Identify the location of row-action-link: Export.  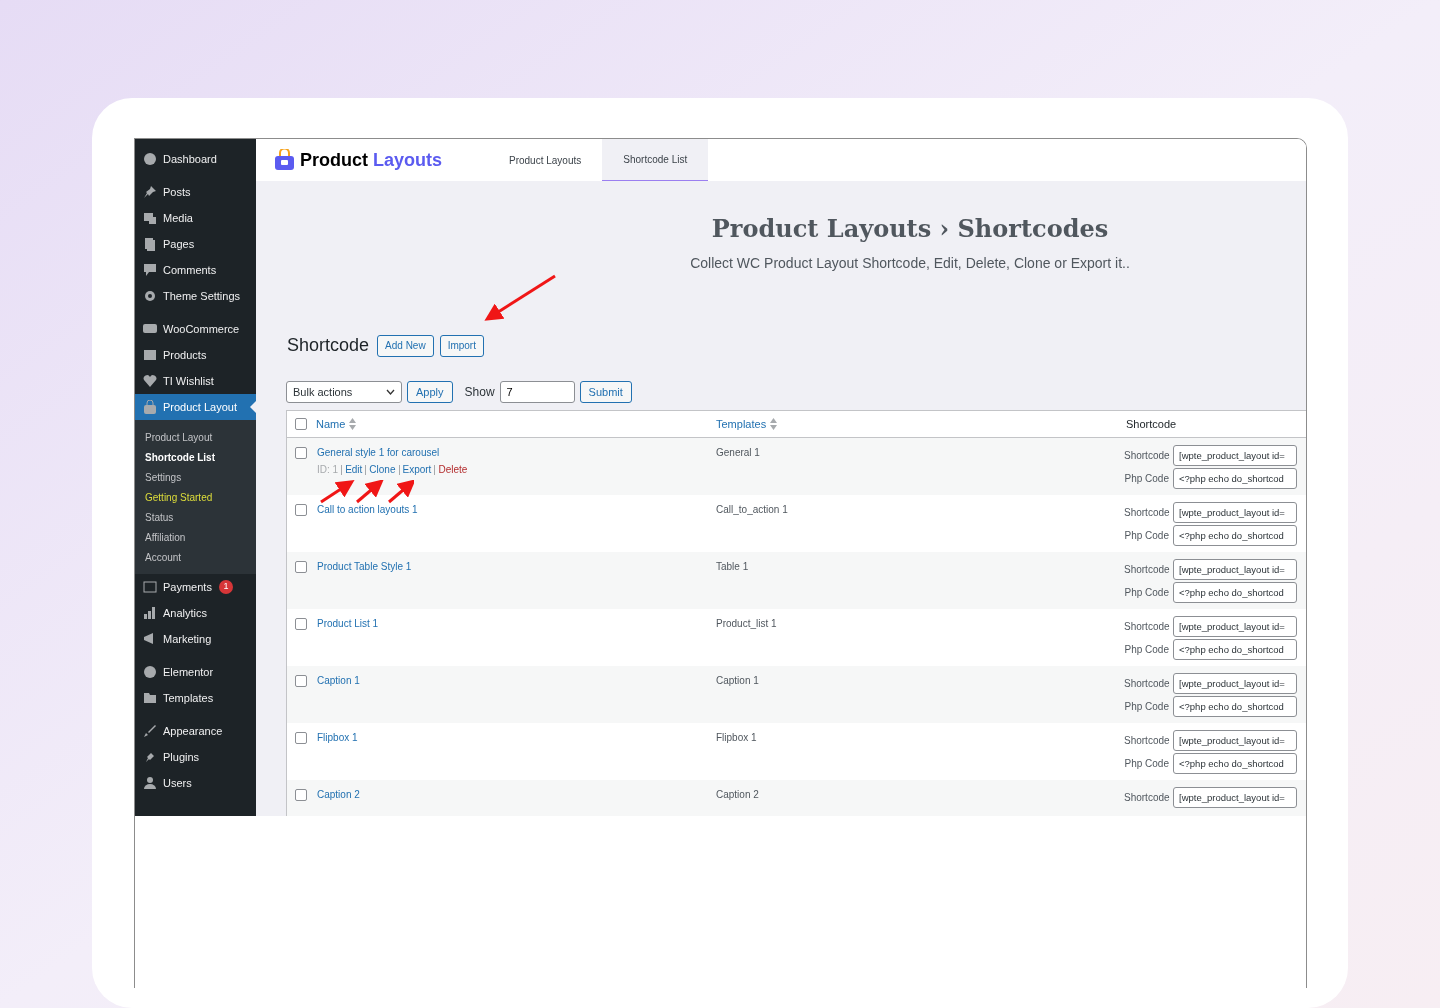
(417, 470).